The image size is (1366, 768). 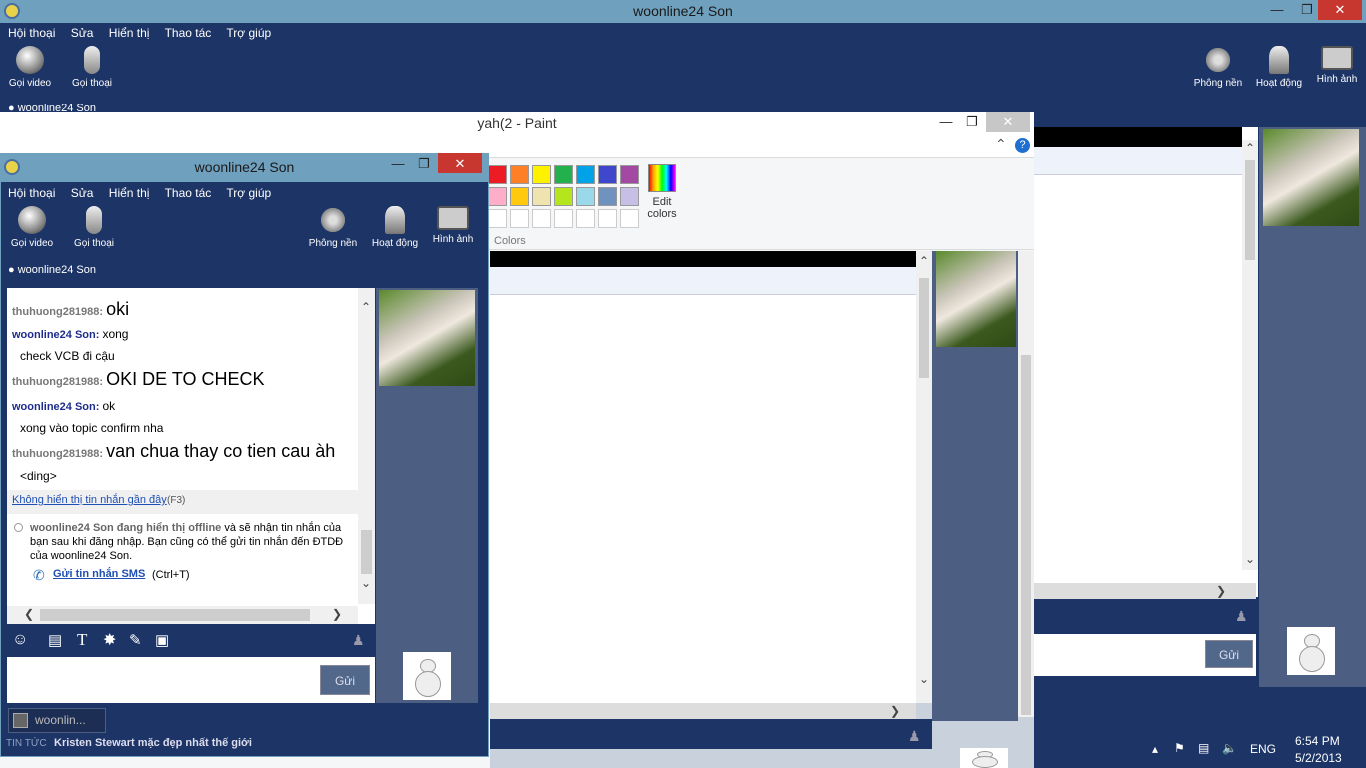 What do you see at coordinates (662, 178) in the screenshot?
I see `color-wheel-icon` at bounding box center [662, 178].